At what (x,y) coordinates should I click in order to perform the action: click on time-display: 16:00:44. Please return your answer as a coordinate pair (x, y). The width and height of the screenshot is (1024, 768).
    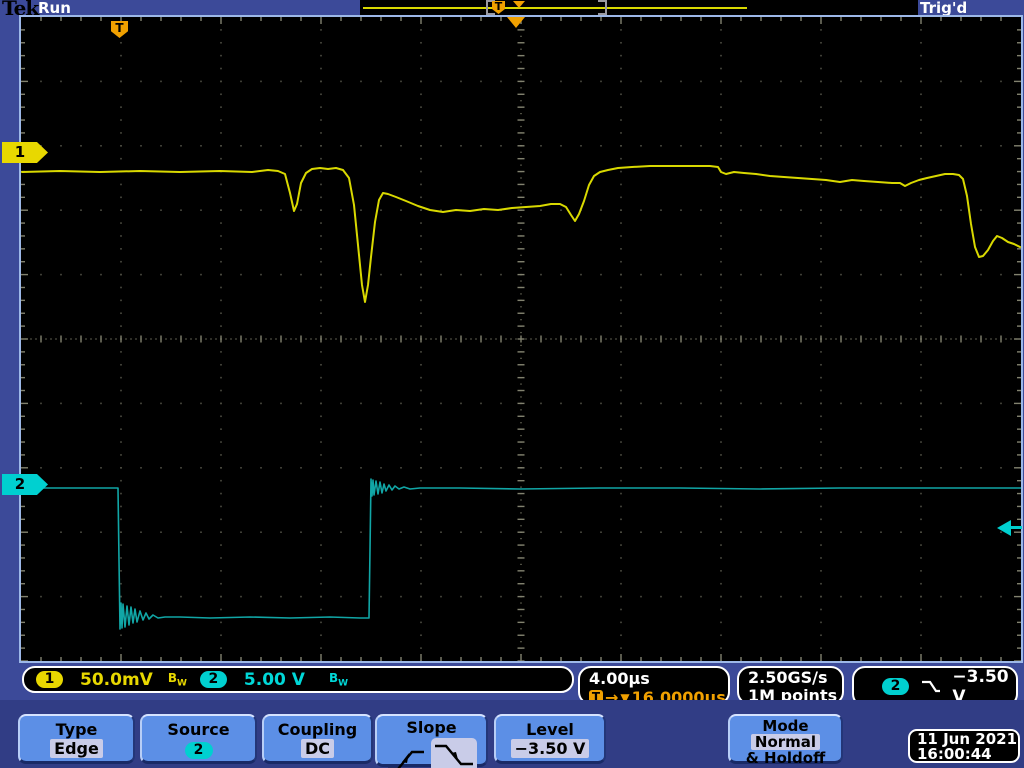
    Looking at the image, I should click on (954, 754).